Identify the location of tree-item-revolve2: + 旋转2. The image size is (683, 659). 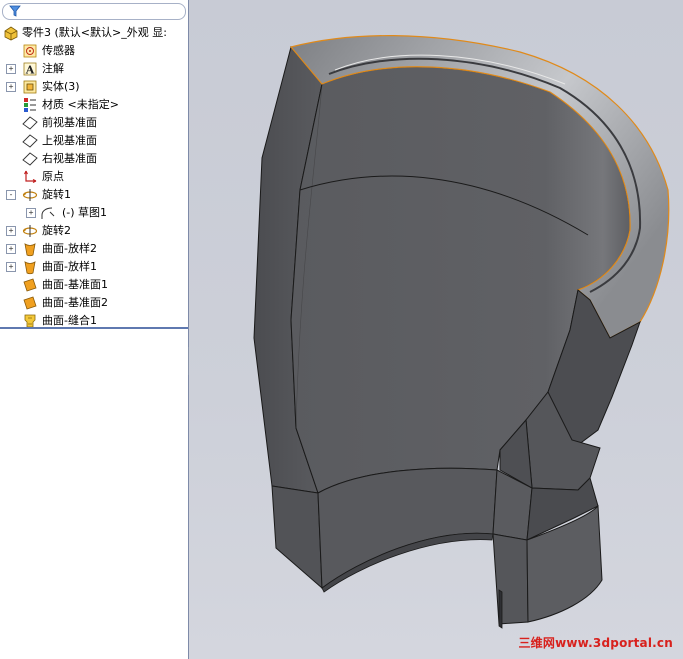
(94, 231).